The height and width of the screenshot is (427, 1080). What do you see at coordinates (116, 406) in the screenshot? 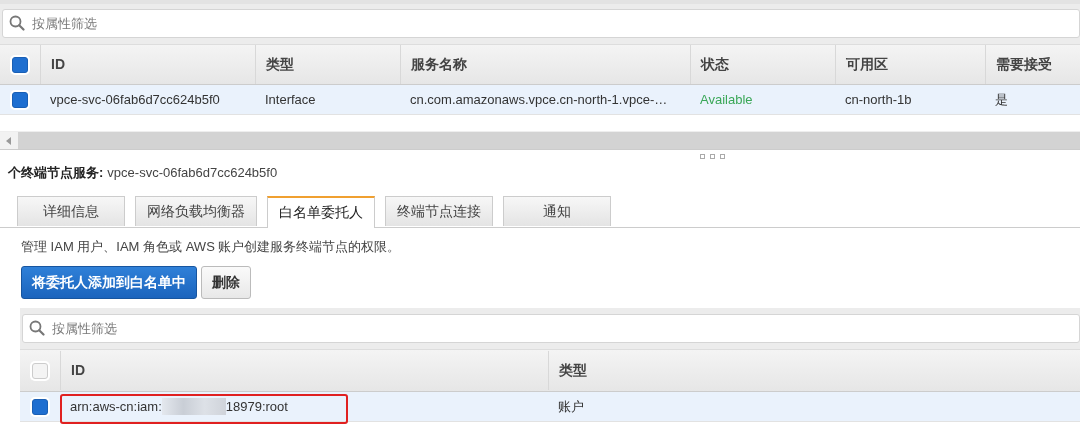
I see `id-text: arn:aws-cn:iam:` at bounding box center [116, 406].